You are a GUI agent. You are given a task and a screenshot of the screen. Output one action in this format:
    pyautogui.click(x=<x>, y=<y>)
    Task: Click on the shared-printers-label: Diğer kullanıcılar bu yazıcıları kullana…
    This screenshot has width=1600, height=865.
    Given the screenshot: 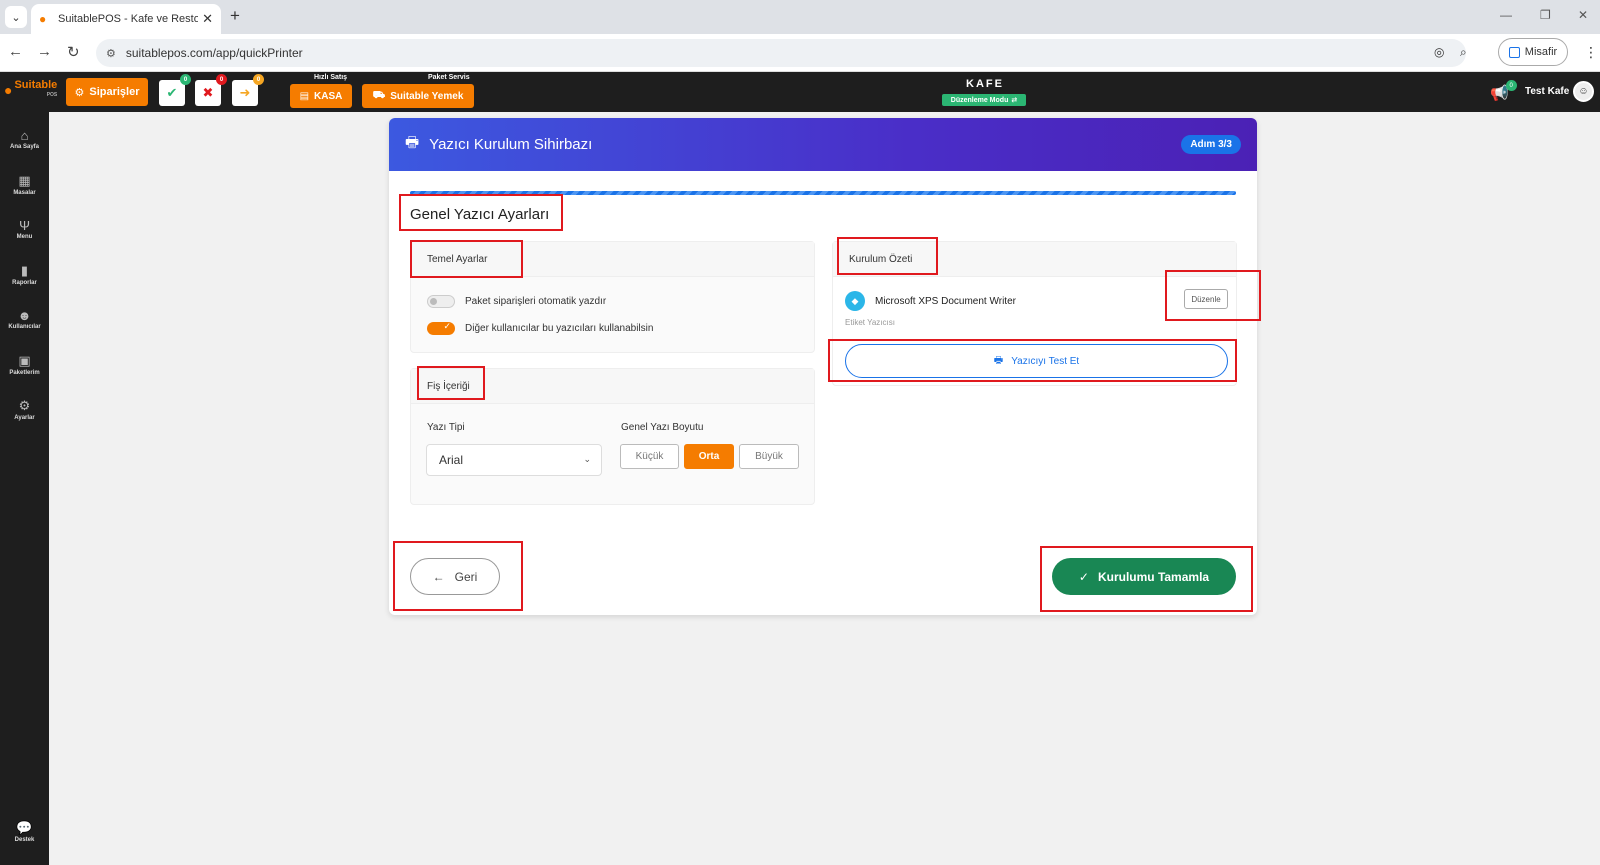 What is the action you would take?
    pyautogui.click(x=559, y=328)
    